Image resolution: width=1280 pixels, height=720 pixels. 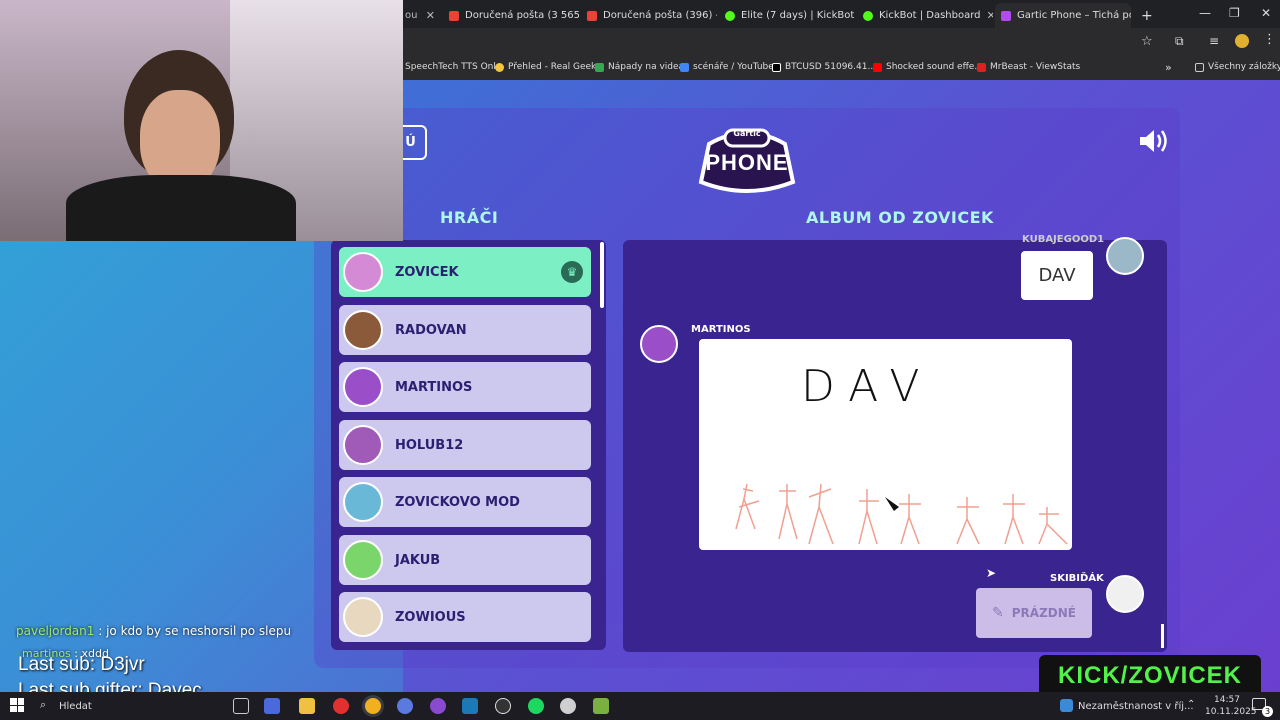 I want to click on crown-icon: ♛, so click(x=572, y=272).